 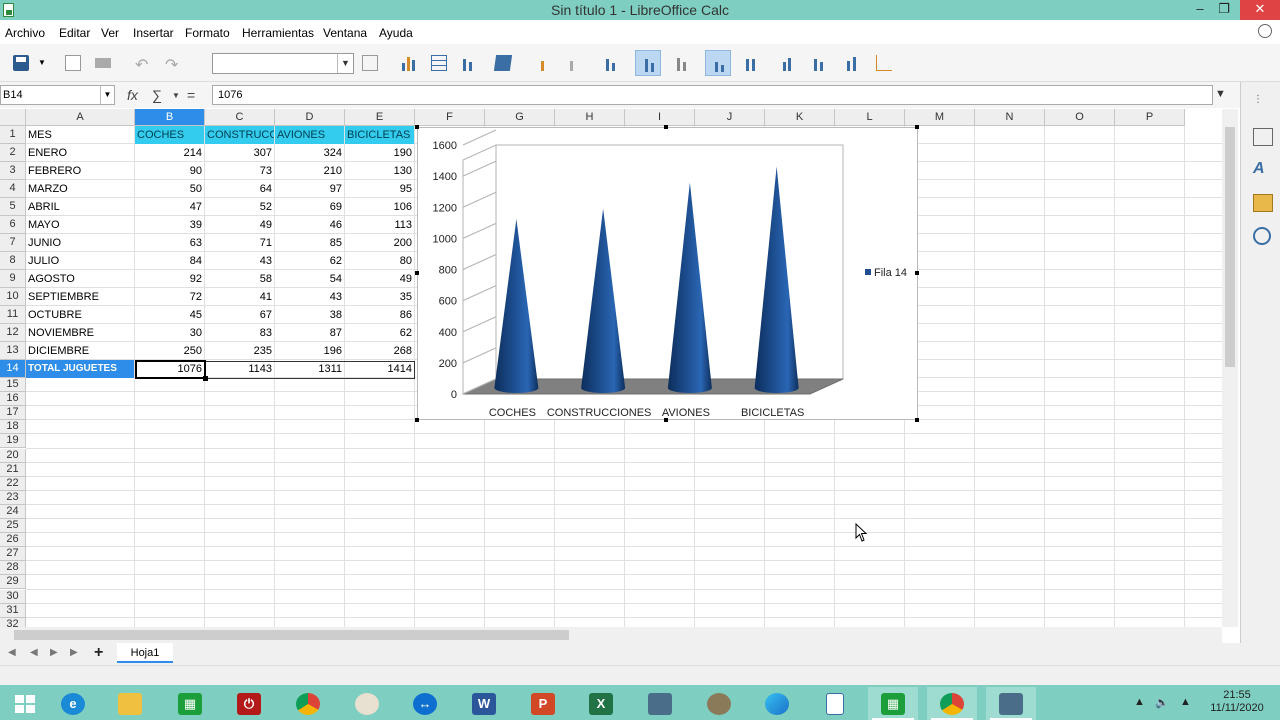 I want to click on cell-a3: FEBRERO, so click(x=80, y=171).